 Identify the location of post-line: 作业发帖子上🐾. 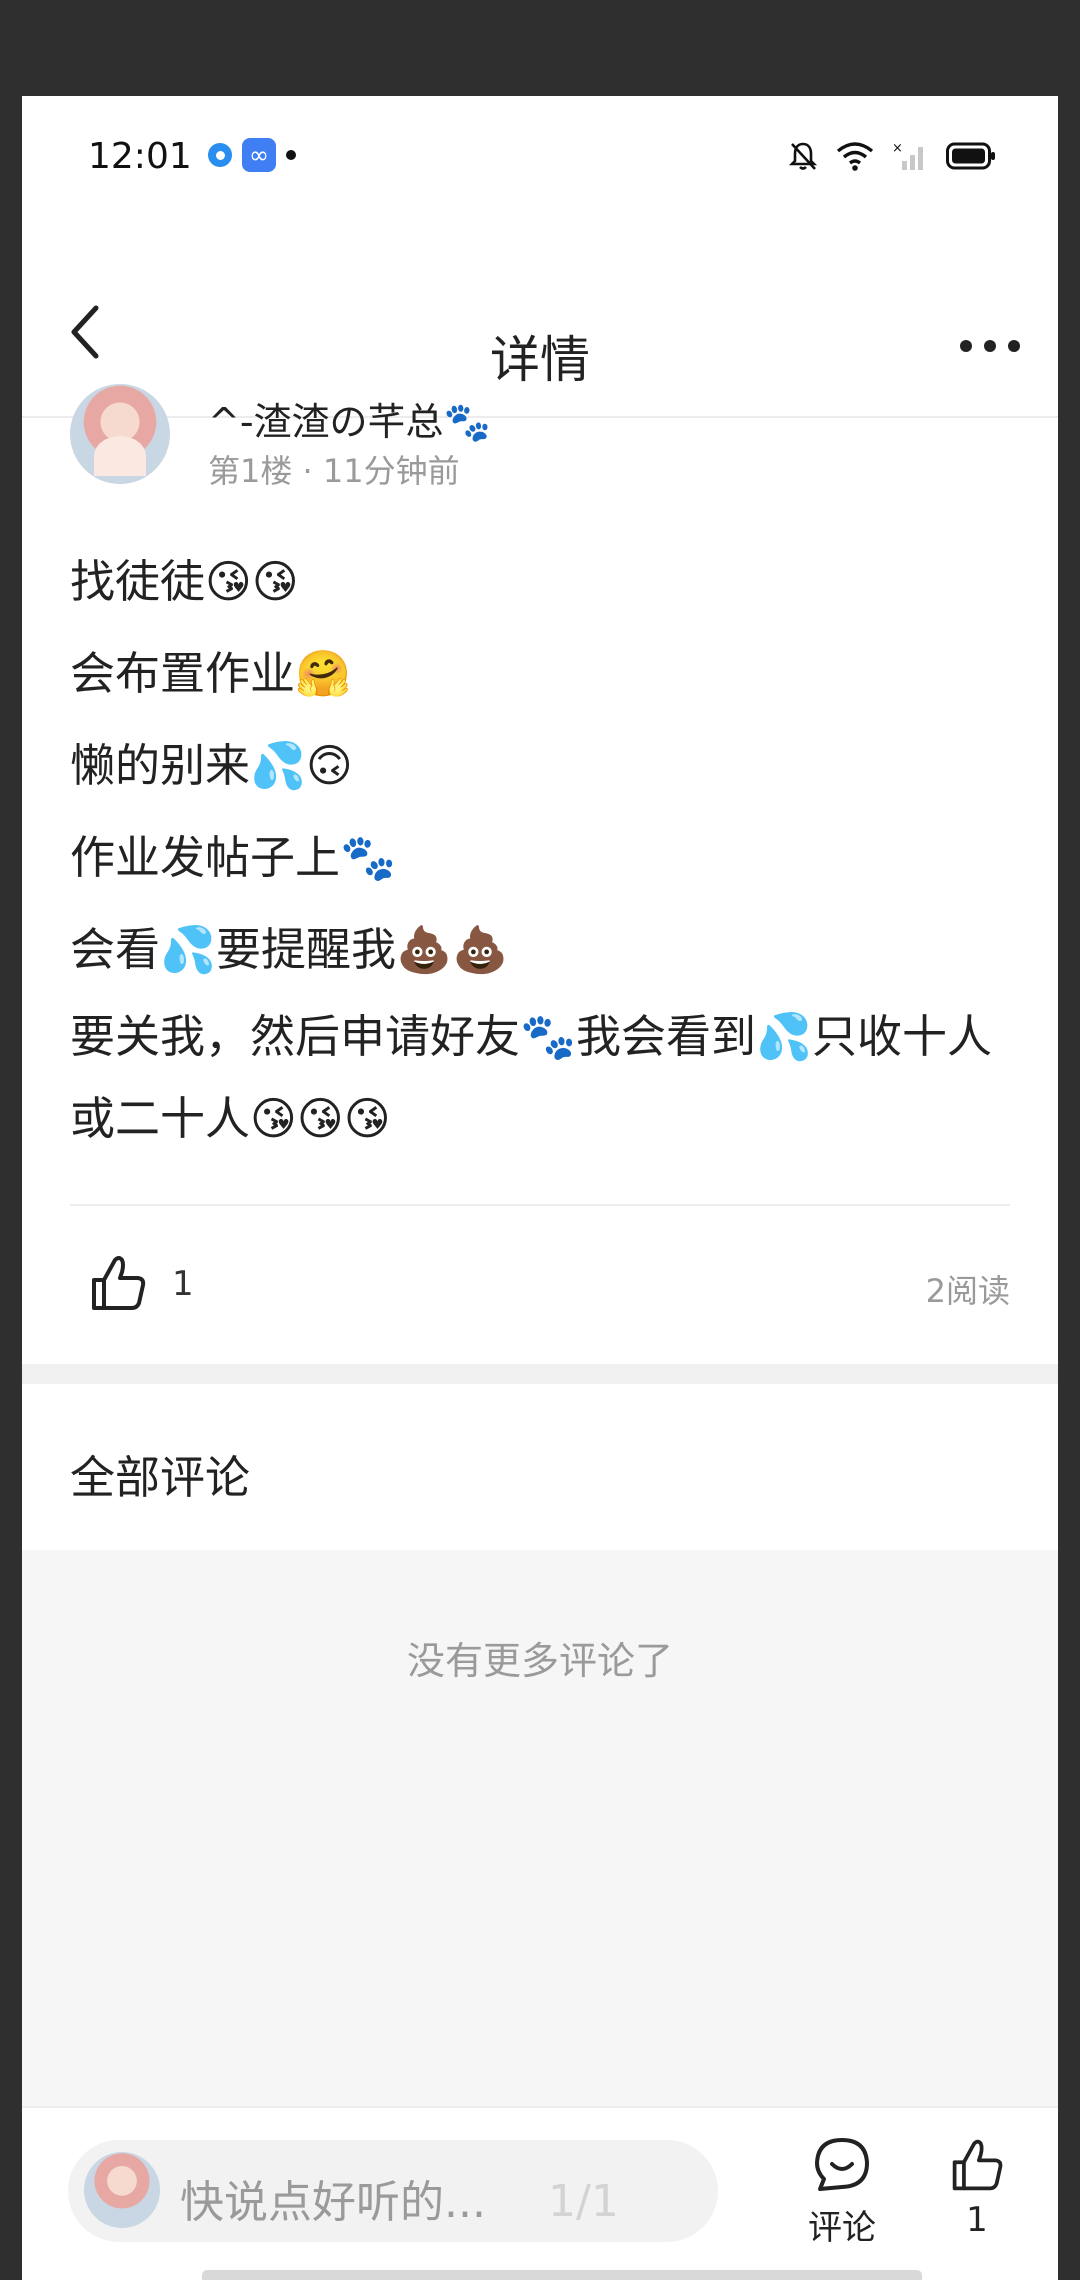
(233, 857).